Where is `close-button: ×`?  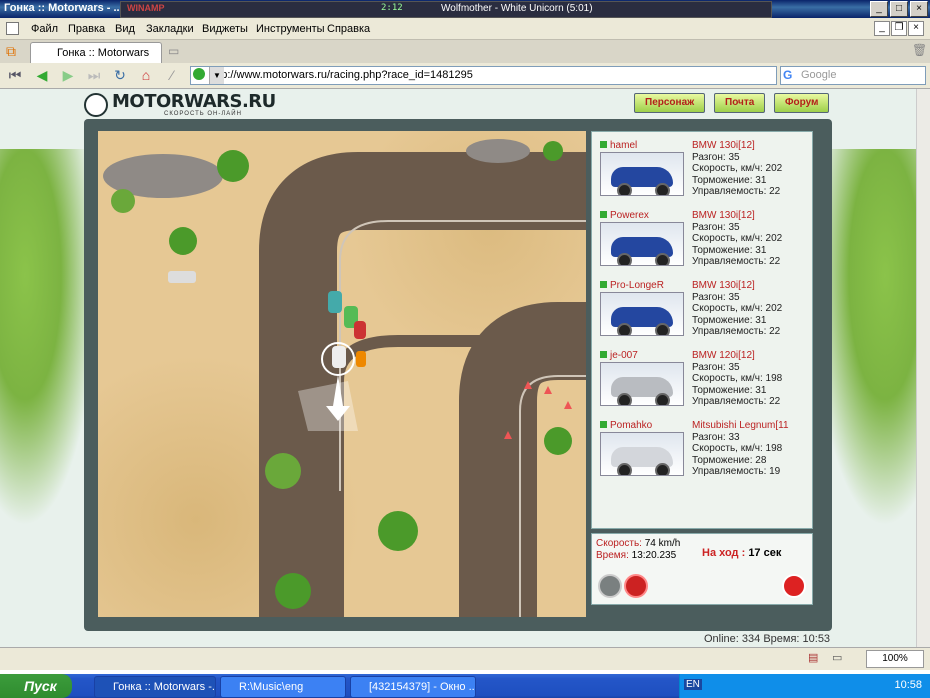
close-button: × is located at coordinates (919, 9).